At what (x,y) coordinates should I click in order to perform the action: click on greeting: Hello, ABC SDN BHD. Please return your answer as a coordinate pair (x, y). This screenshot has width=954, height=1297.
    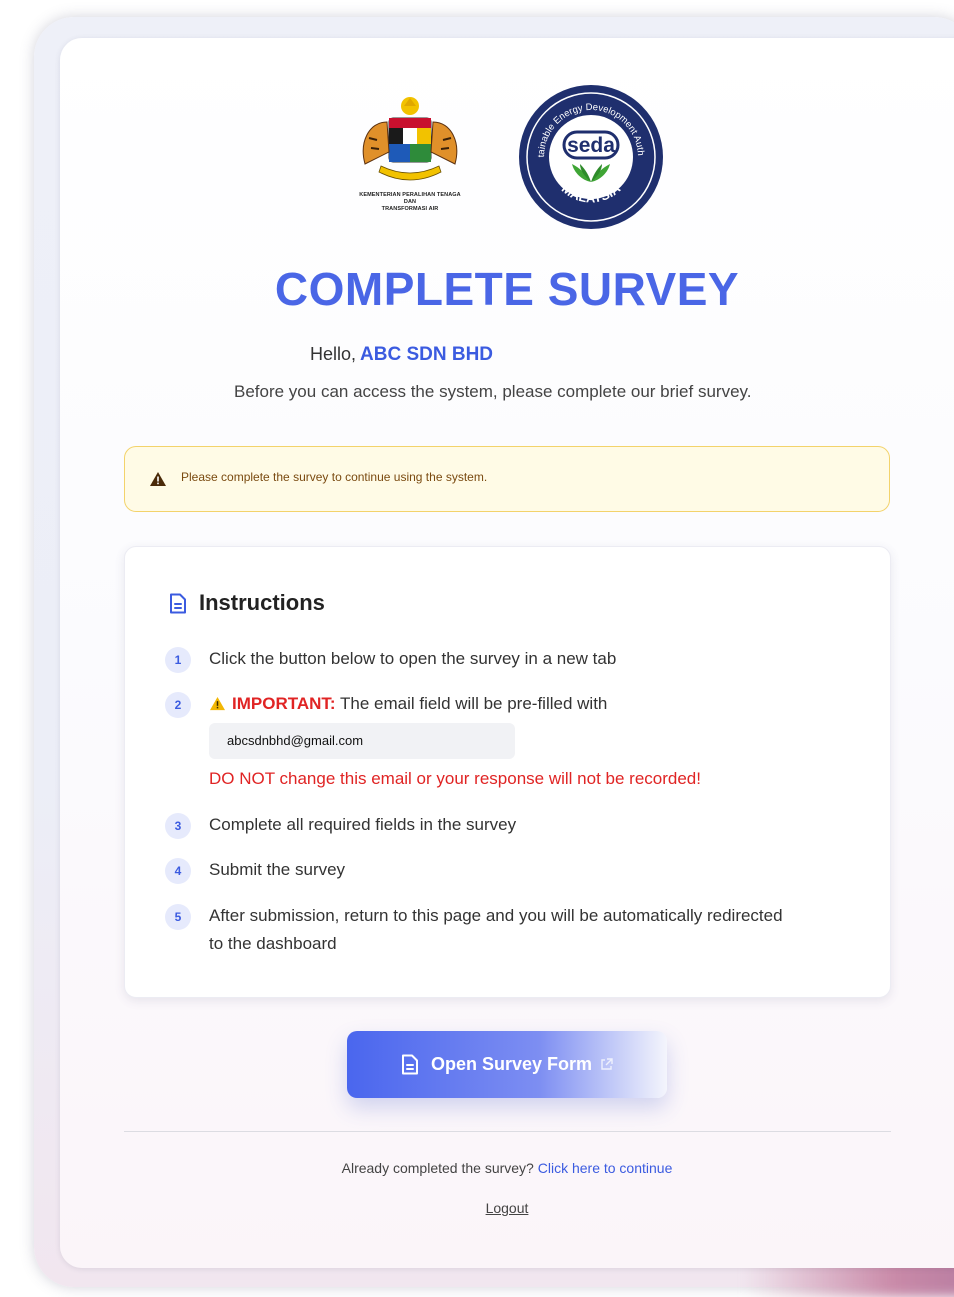
    Looking at the image, I should click on (401, 355).